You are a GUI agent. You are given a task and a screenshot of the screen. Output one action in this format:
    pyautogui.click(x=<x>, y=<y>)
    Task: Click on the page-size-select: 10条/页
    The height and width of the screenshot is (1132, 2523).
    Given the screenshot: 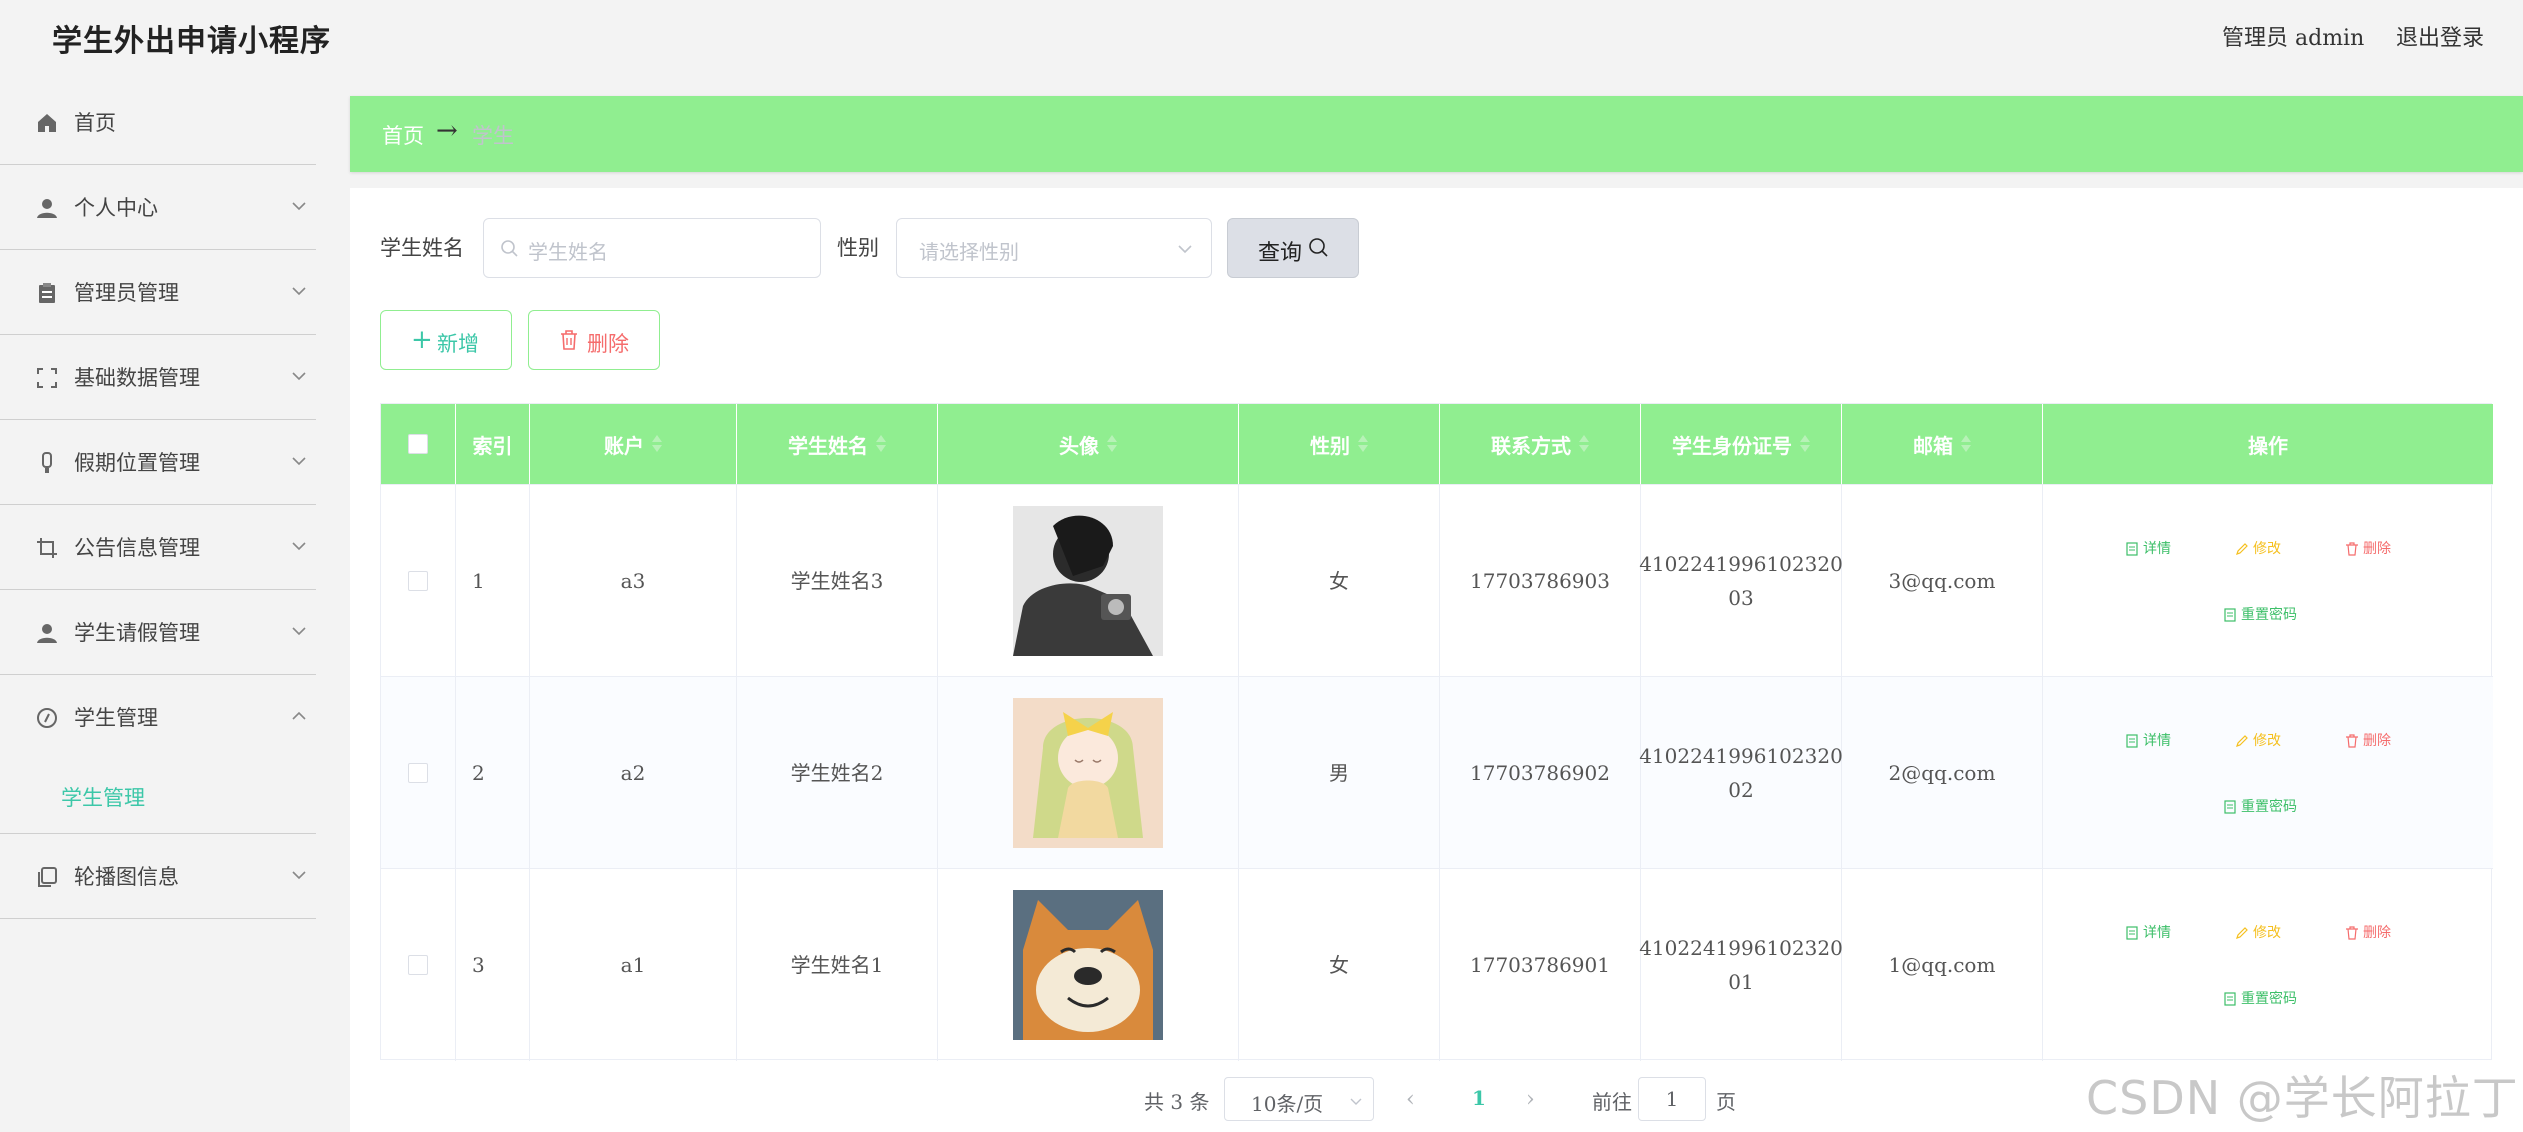 What is the action you would take?
    pyautogui.click(x=1299, y=1099)
    